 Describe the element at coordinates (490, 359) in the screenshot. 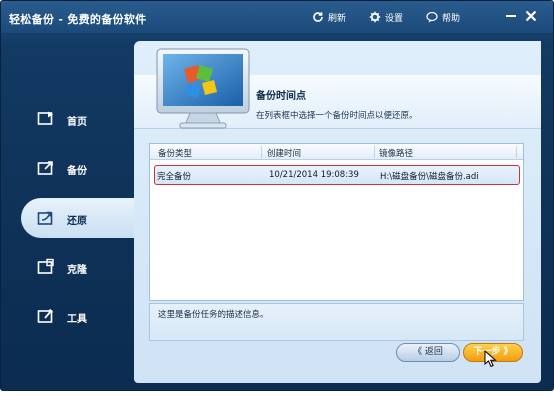

I see `mouse-cursor-icon` at that location.